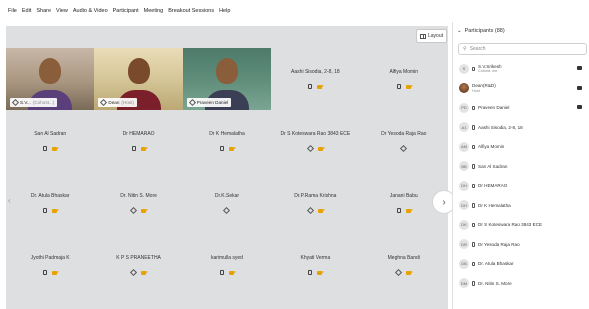 The height and width of the screenshot is (309, 589). I want to click on video-tile: Praveen Daniel, so click(227, 79).